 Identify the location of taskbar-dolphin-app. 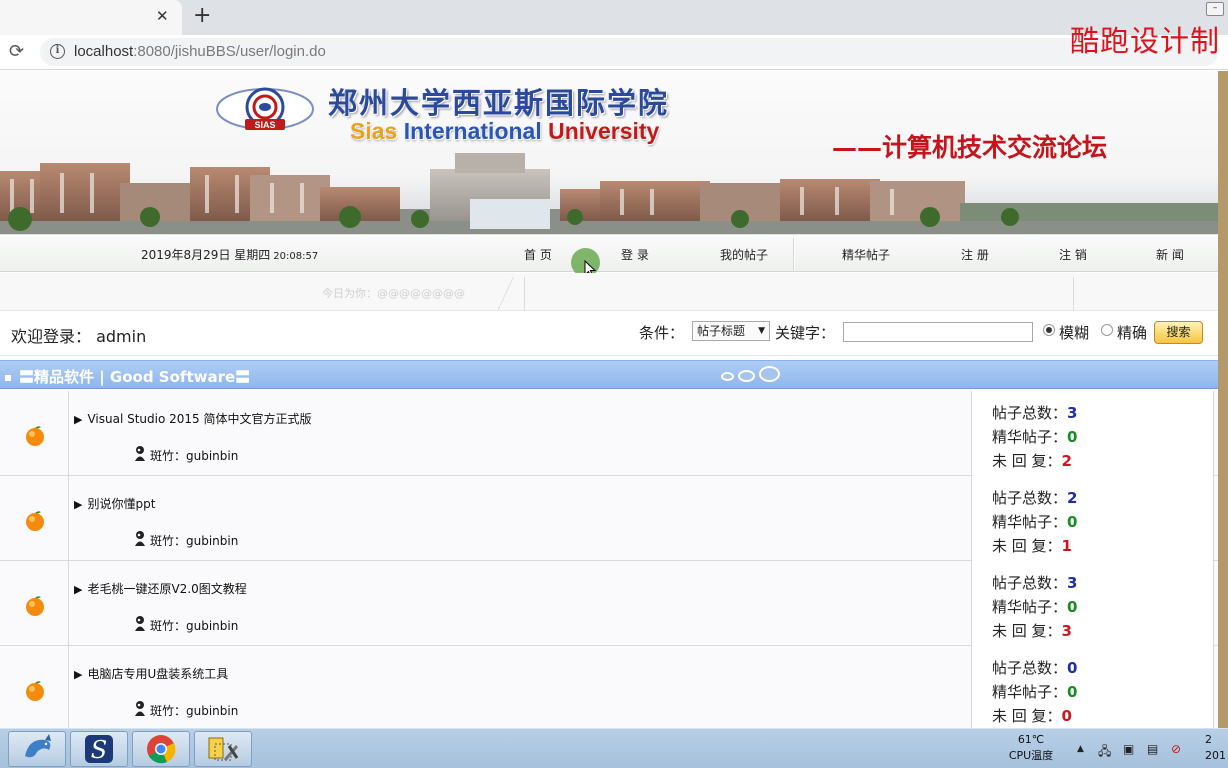
(37, 749).